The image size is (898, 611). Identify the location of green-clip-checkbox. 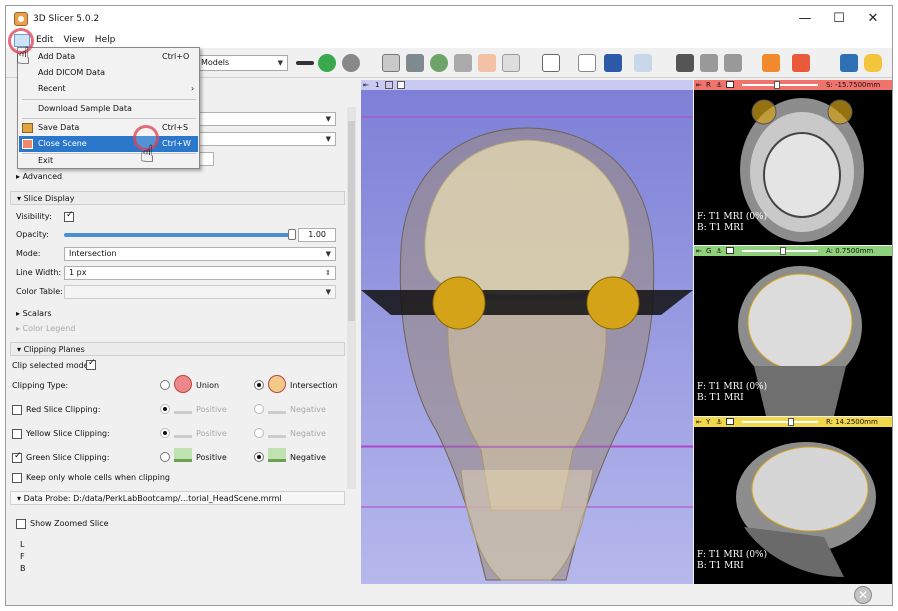
(17, 457).